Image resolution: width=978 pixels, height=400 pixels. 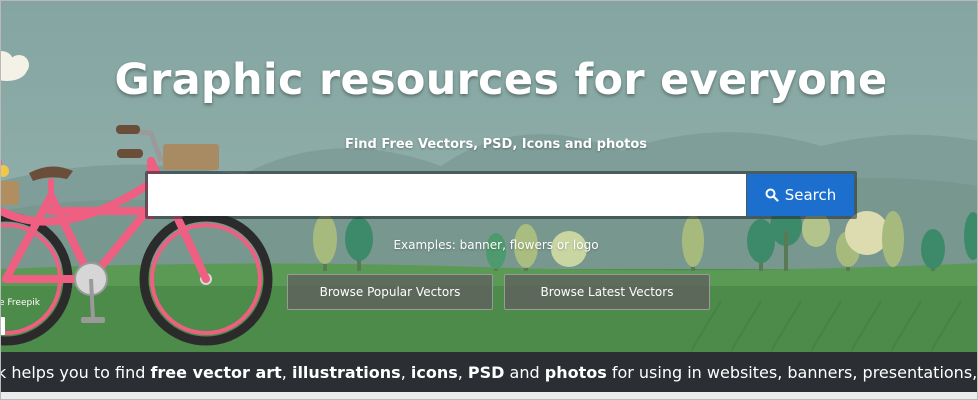 I want to click on search-button-label: Search, so click(x=810, y=195).